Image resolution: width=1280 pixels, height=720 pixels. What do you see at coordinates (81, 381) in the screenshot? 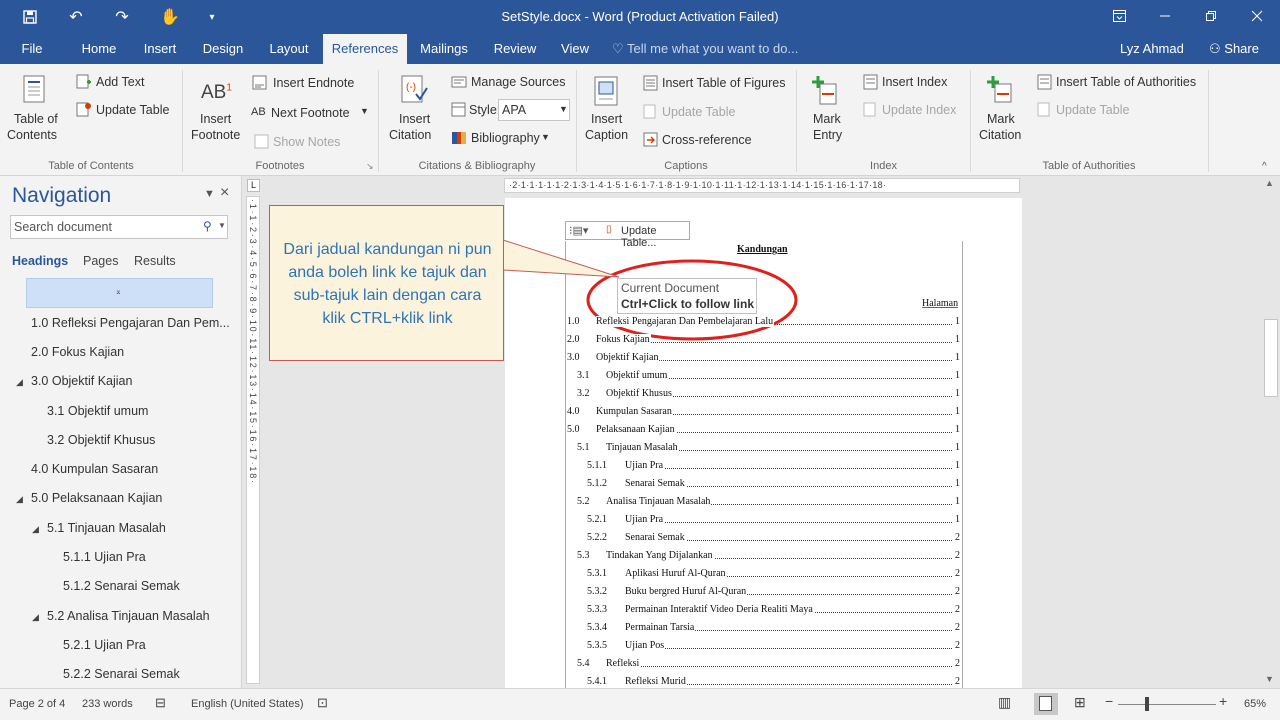
I see `nav-heading-item: 3.0 Objektif Kajian` at bounding box center [81, 381].